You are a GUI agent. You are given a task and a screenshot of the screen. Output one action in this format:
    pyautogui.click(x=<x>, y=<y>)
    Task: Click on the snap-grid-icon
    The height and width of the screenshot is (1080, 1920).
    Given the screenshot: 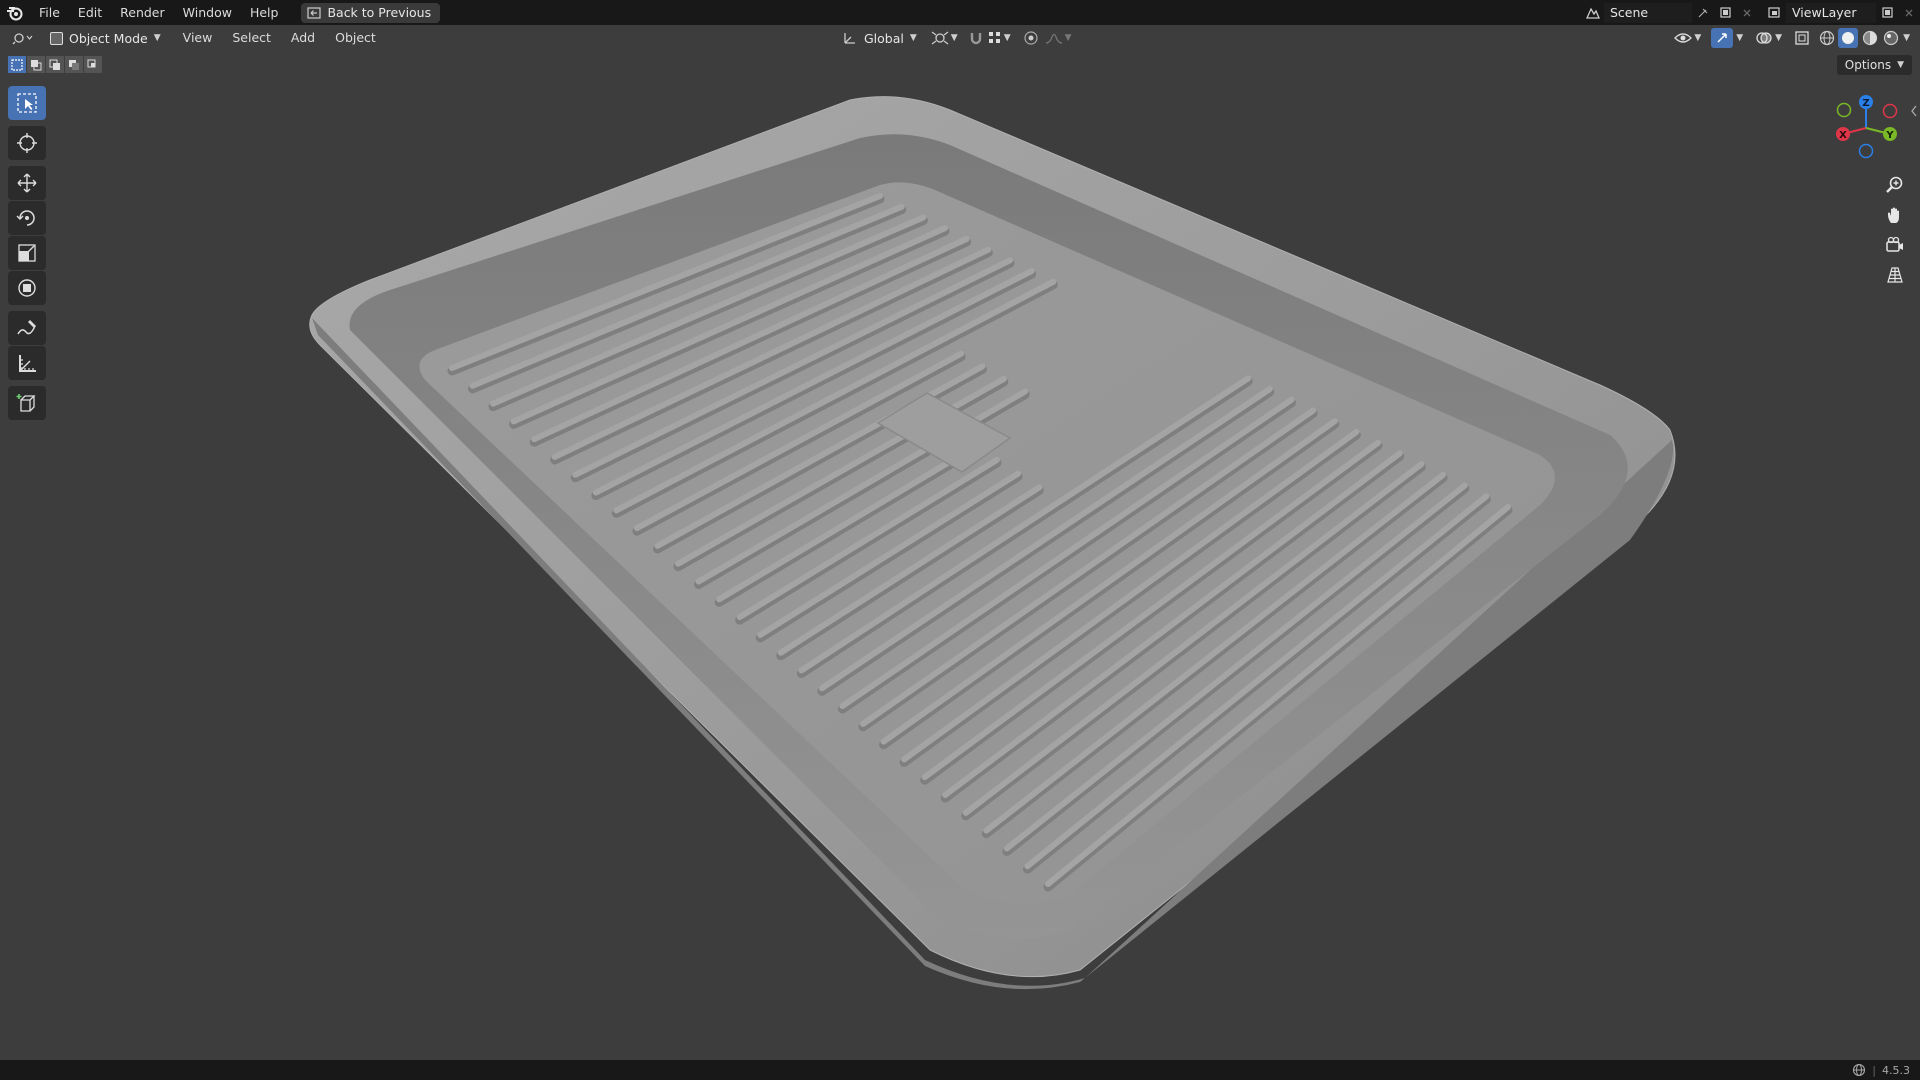 What is the action you would take?
    pyautogui.click(x=994, y=37)
    